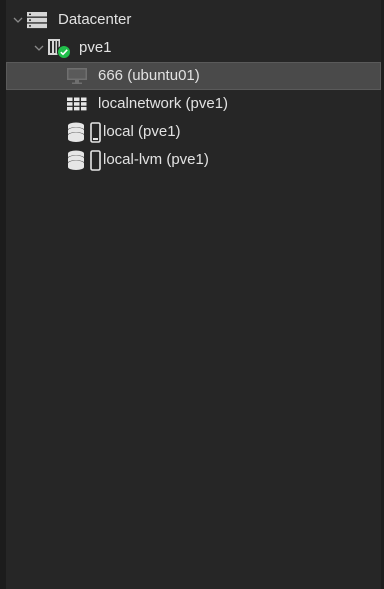 Image resolution: width=384 pixels, height=589 pixels. Describe the element at coordinates (156, 159) in the screenshot. I see `tree-item-label: local-lvm (pve1)` at that location.